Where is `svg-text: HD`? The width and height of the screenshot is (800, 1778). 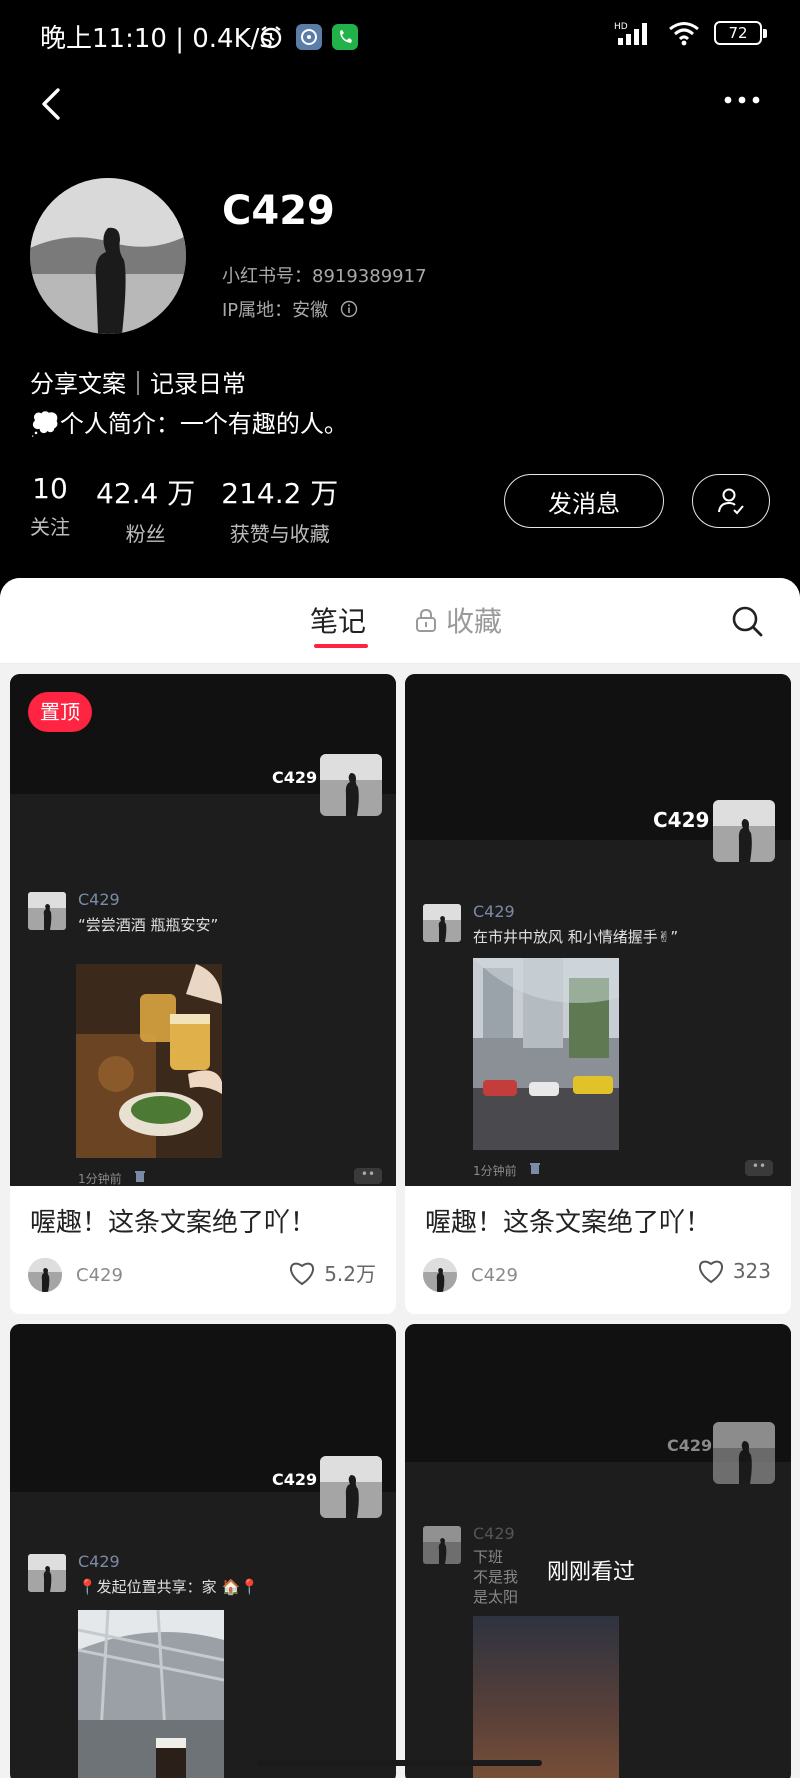 svg-text: HD is located at coordinates (621, 27).